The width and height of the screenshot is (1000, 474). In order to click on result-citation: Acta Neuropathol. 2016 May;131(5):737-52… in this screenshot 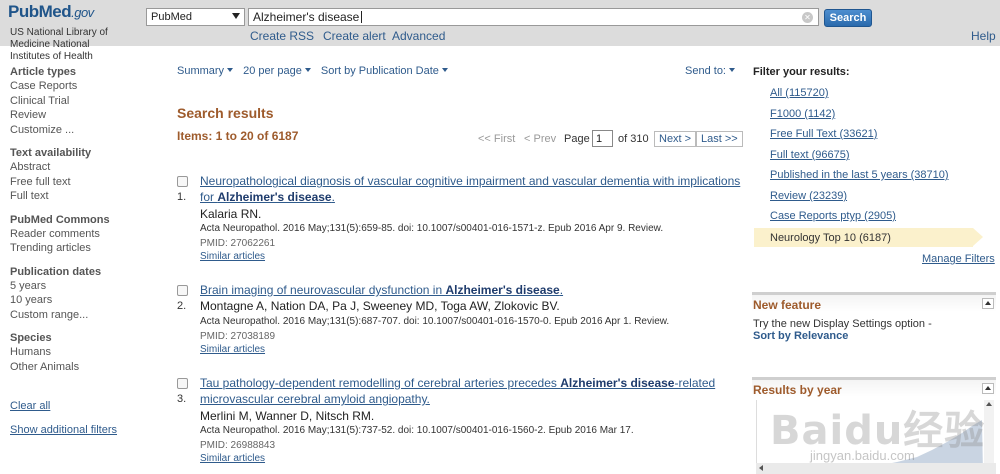, I will do `click(417, 430)`.